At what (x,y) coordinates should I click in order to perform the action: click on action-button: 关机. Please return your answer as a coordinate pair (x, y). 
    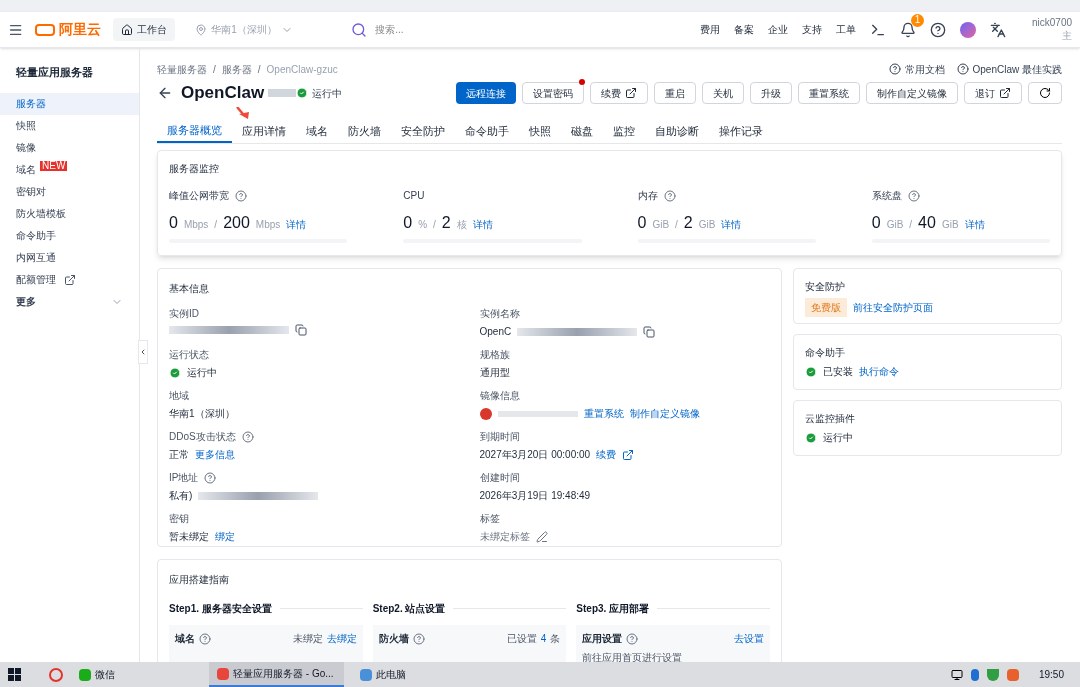
    Looking at the image, I should click on (723, 93).